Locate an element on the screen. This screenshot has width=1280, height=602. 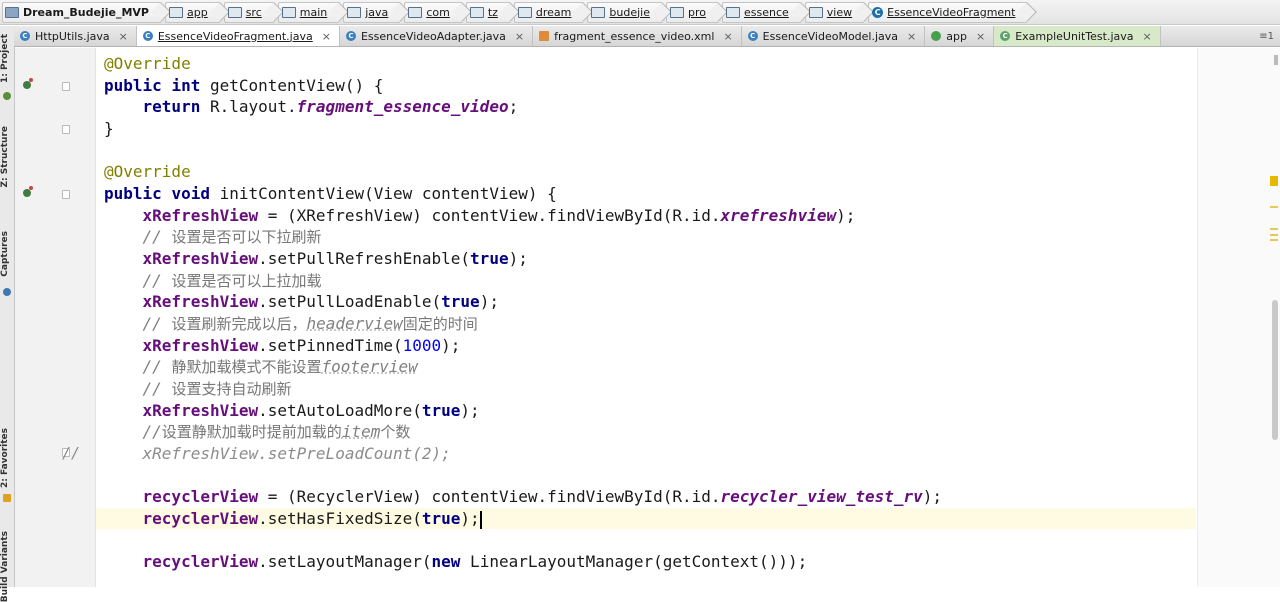
editor-tab: C HttpUtils.java × is located at coordinates (75, 36).